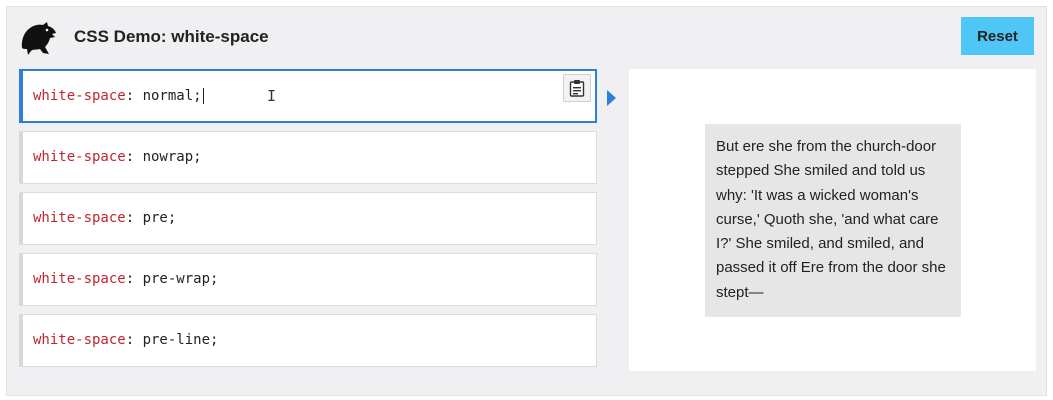 The width and height of the screenshot is (1053, 400). Describe the element at coordinates (272, 96) in the screenshot. I see `text-cursor-icon: I` at that location.